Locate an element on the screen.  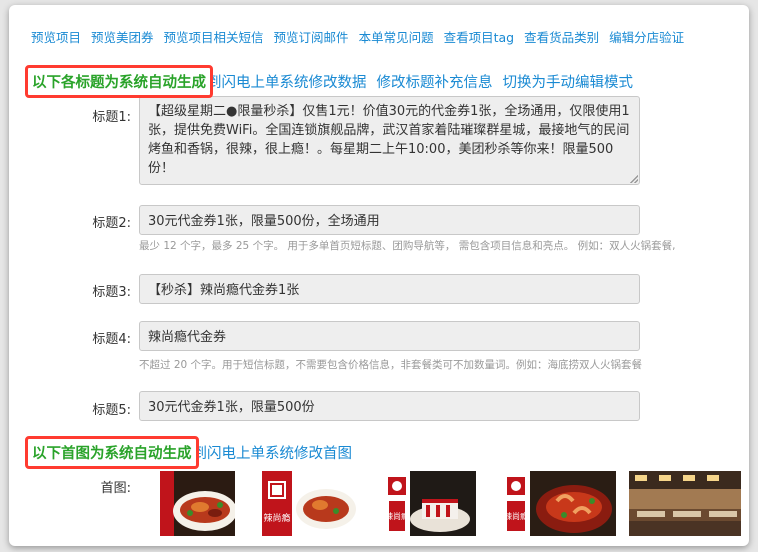
title5-text: 30元代金券1张，限量500份 is located at coordinates (231, 407).